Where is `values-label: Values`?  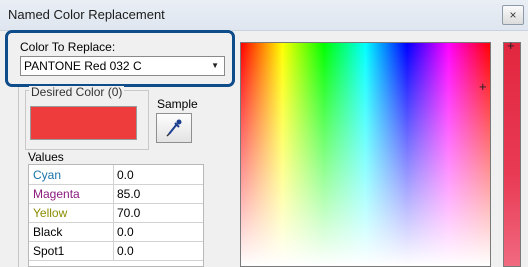
values-label: Values is located at coordinates (46, 157).